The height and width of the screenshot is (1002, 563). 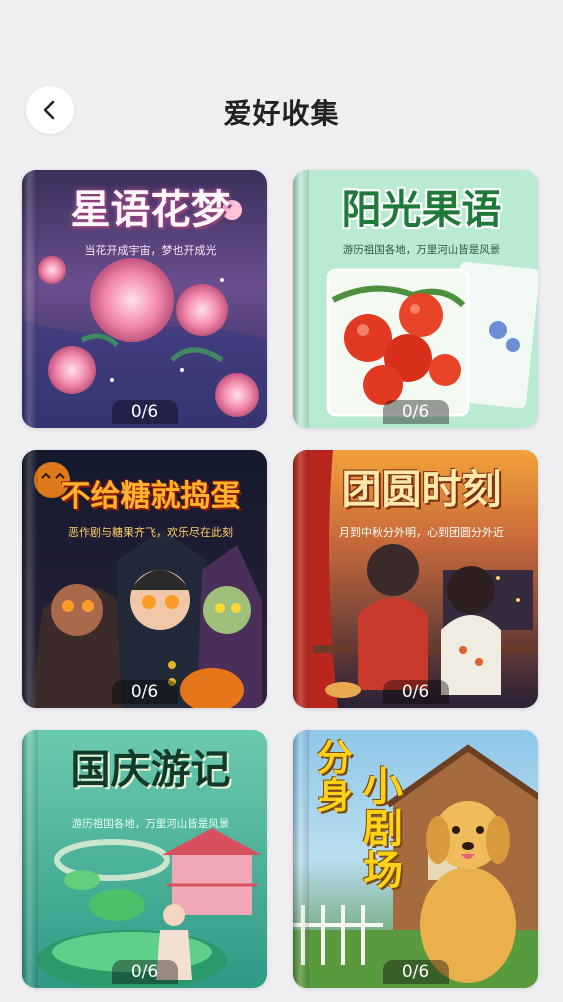 I want to click on card-title-line-1: 分身, so click(x=335, y=777).